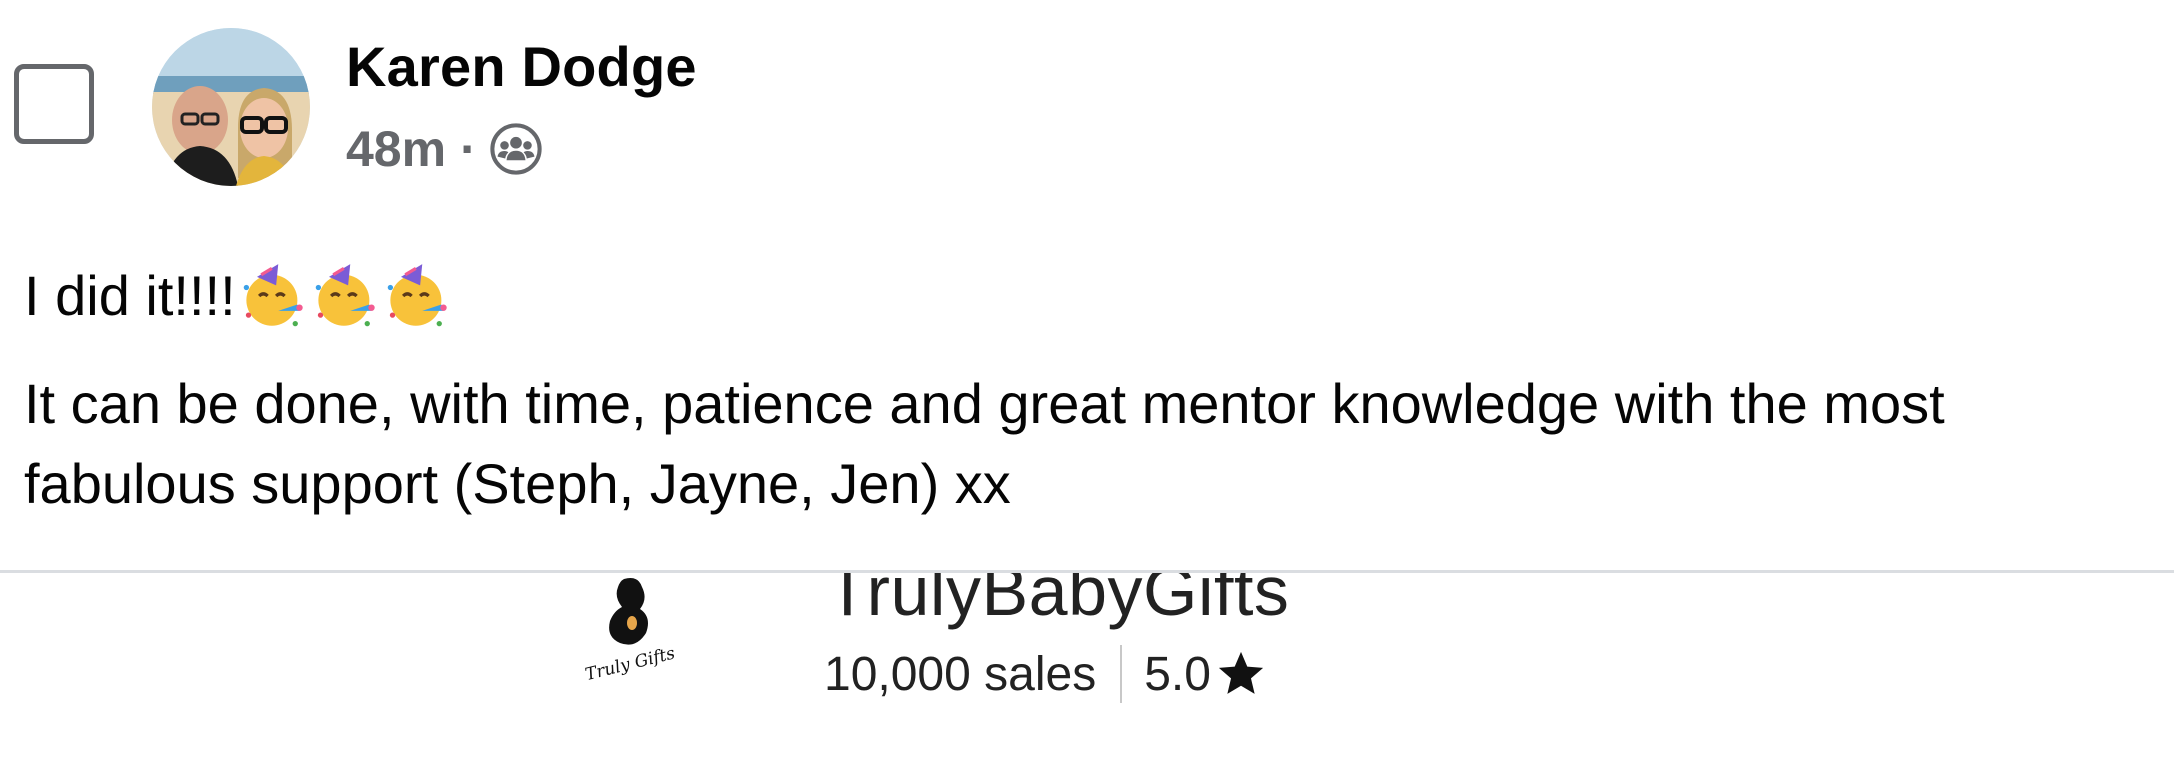  I want to click on shop-stats: 10,000 sales 5.0, so click(1045, 674).